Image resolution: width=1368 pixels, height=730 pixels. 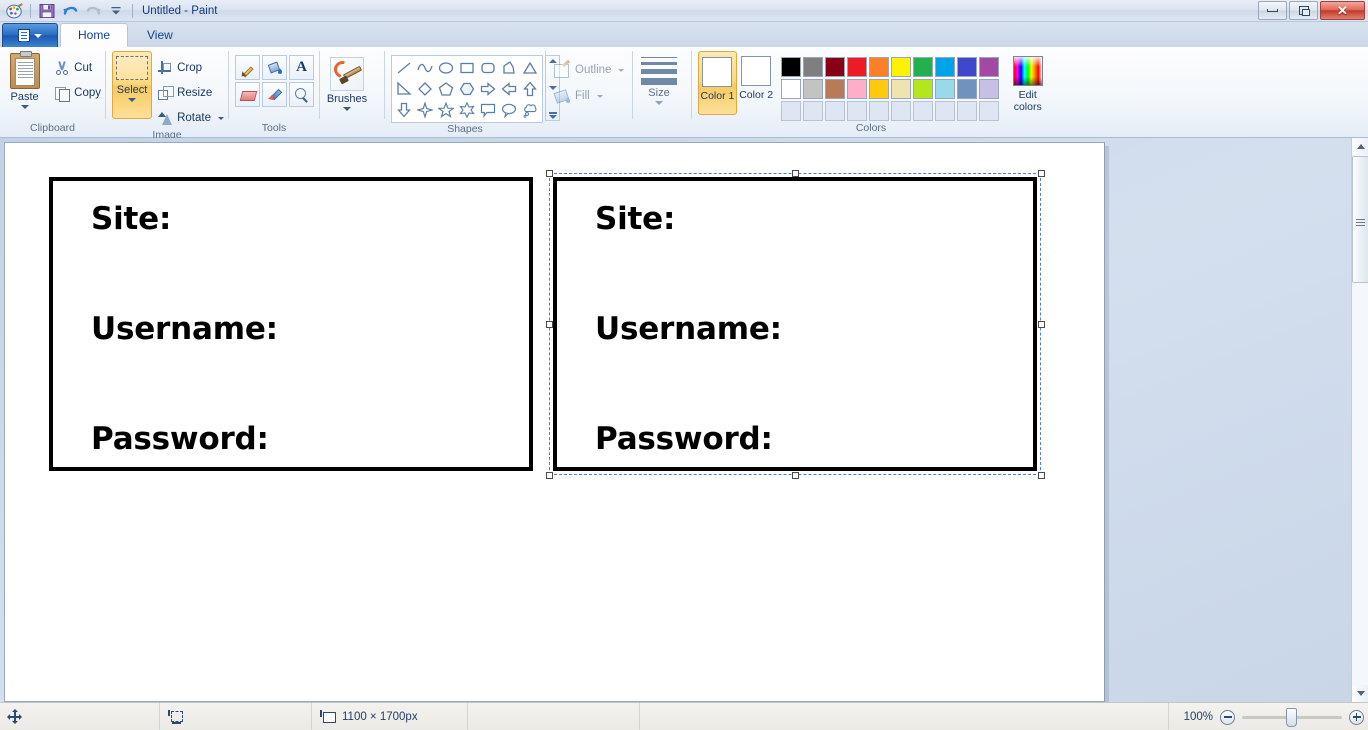 What do you see at coordinates (301, 67) in the screenshot?
I see `text-tool: A` at bounding box center [301, 67].